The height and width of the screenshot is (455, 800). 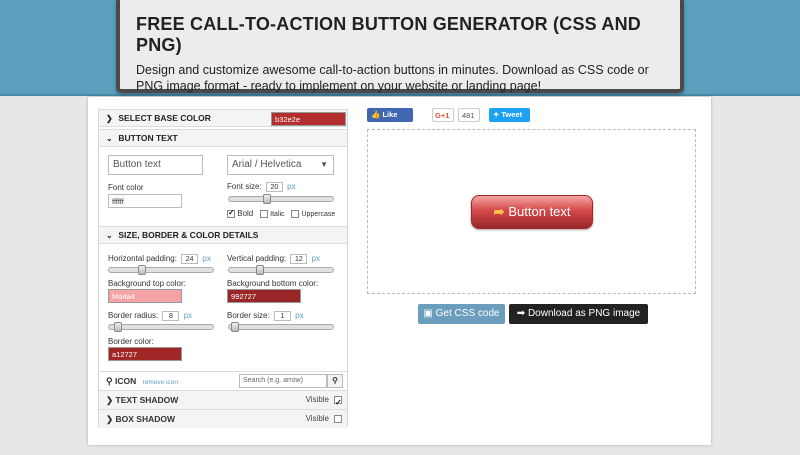 What do you see at coordinates (428, 313) in the screenshot?
I see `gift-icon: ▣` at bounding box center [428, 313].